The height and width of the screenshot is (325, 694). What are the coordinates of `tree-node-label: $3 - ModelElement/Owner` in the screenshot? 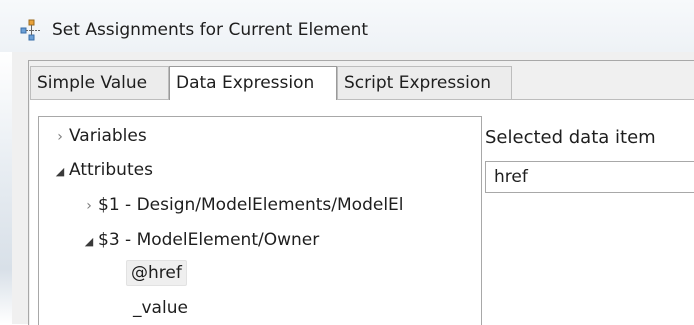 It's located at (209, 240).